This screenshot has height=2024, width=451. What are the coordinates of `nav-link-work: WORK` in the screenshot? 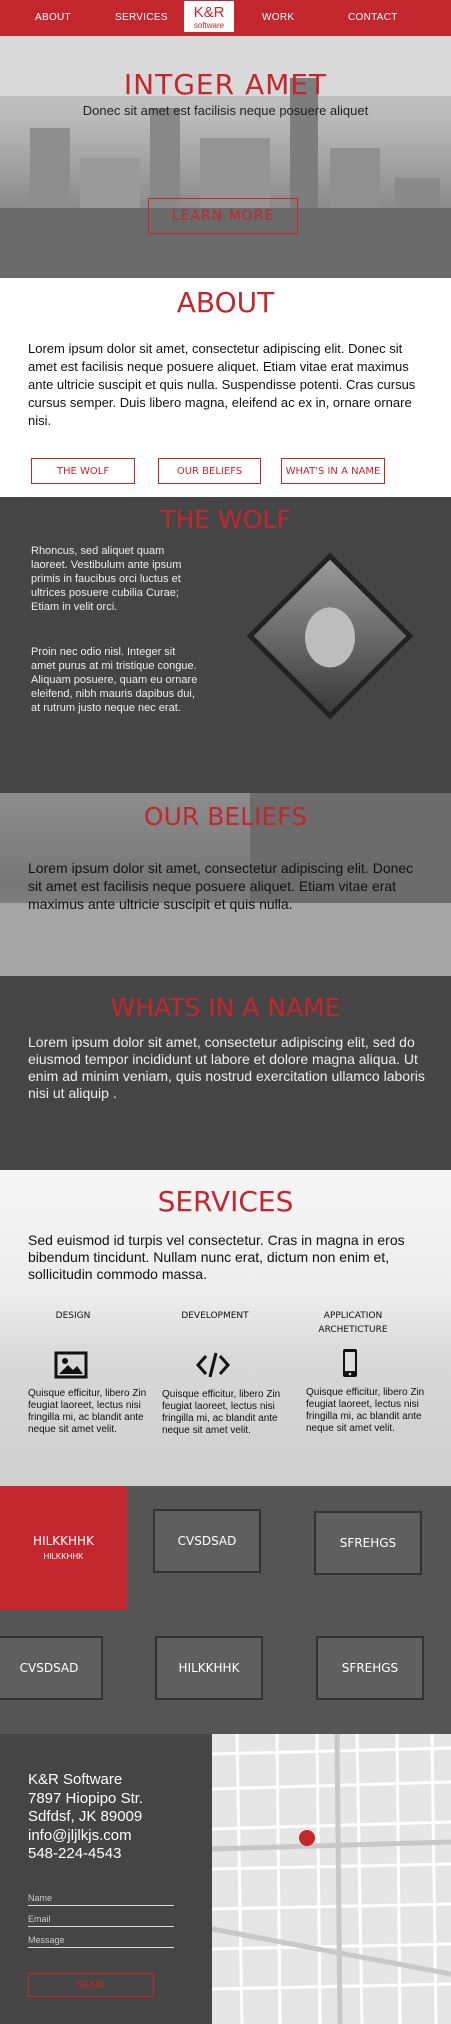 It's located at (278, 17).